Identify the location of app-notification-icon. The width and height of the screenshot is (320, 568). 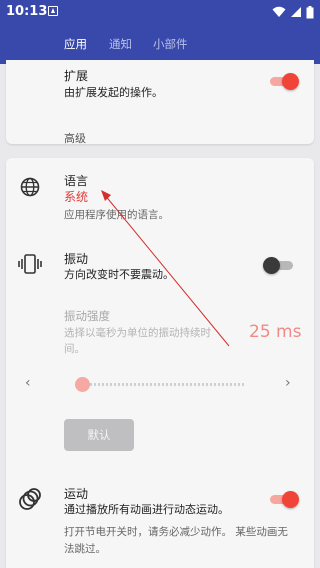
(53, 11).